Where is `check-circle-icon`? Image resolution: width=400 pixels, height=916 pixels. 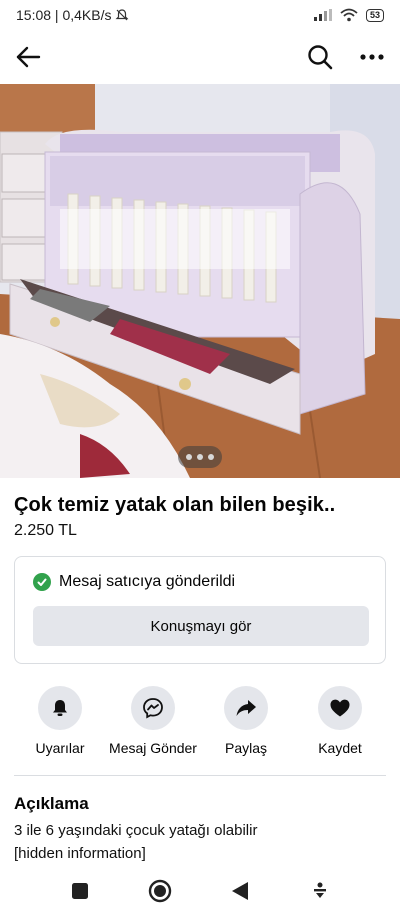
check-circle-icon is located at coordinates (42, 582).